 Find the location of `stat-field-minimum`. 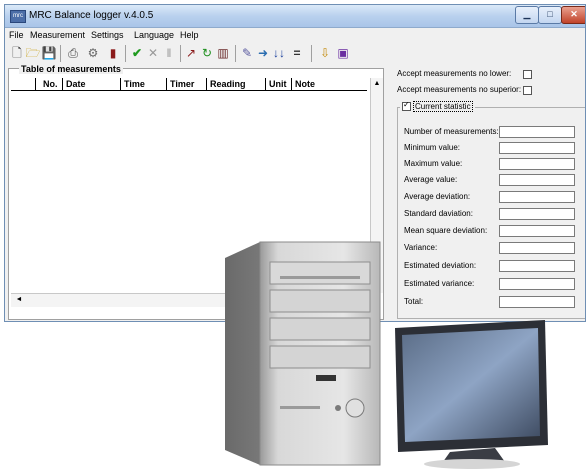

stat-field-minimum is located at coordinates (537, 148).